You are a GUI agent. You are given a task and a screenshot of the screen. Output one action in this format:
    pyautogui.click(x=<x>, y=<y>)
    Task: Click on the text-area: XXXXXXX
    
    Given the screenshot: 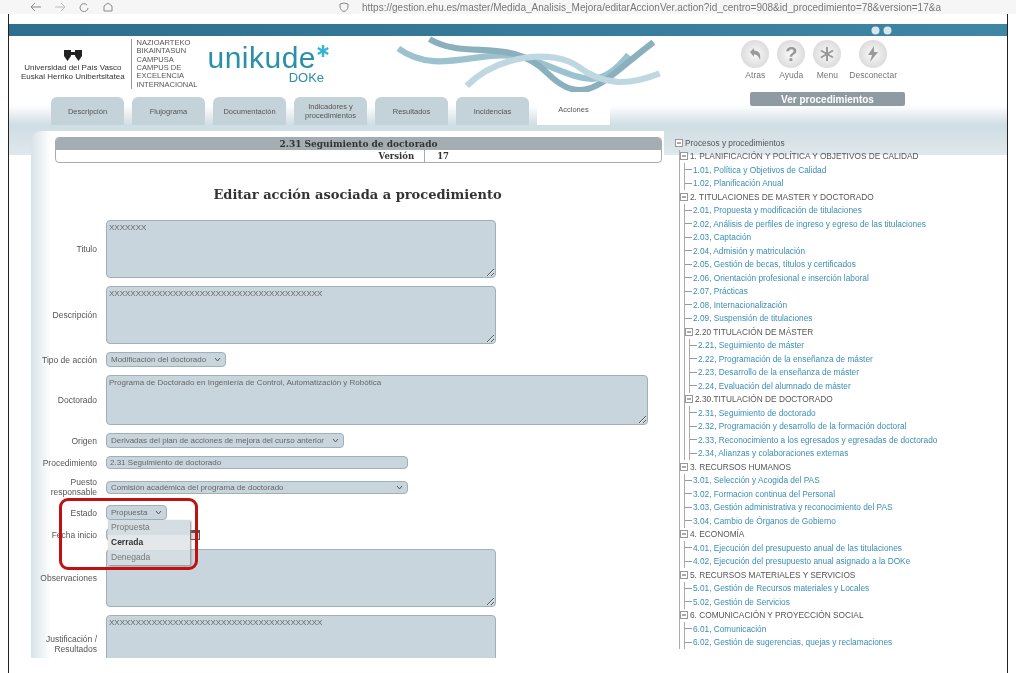 What is the action you would take?
    pyautogui.click(x=301, y=249)
    